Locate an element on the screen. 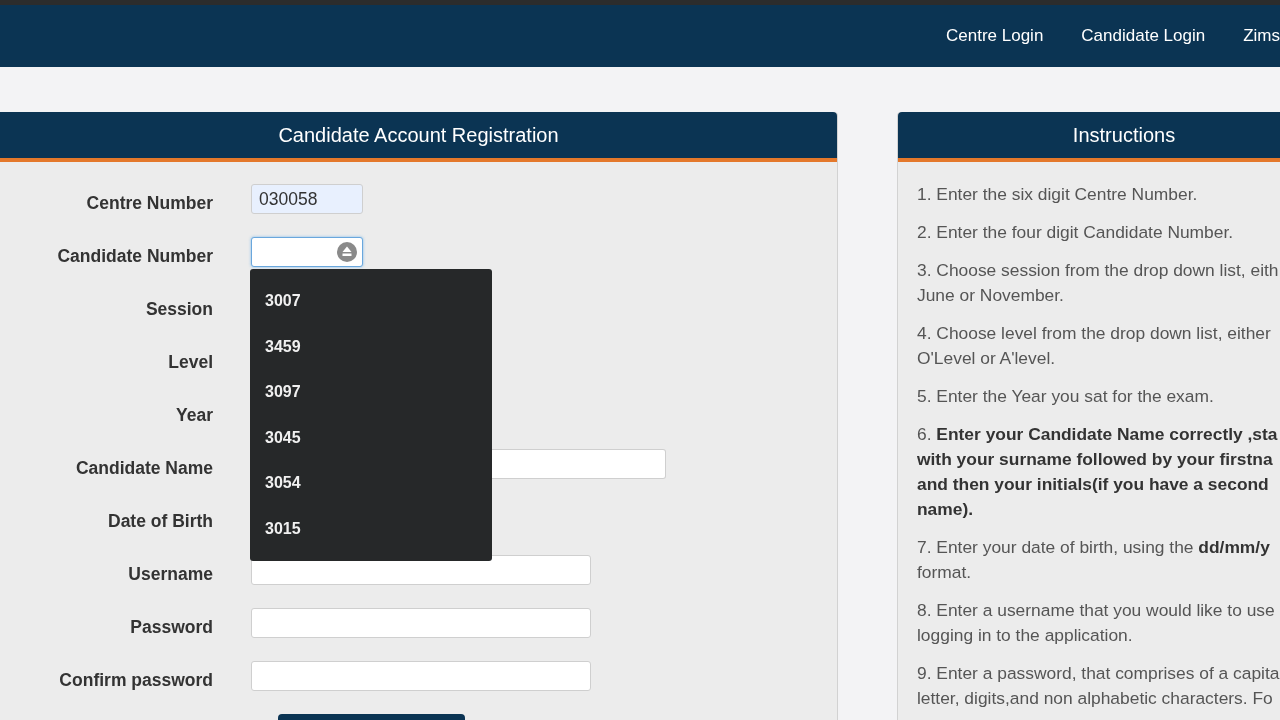  eject-circle-icon is located at coordinates (347, 251).